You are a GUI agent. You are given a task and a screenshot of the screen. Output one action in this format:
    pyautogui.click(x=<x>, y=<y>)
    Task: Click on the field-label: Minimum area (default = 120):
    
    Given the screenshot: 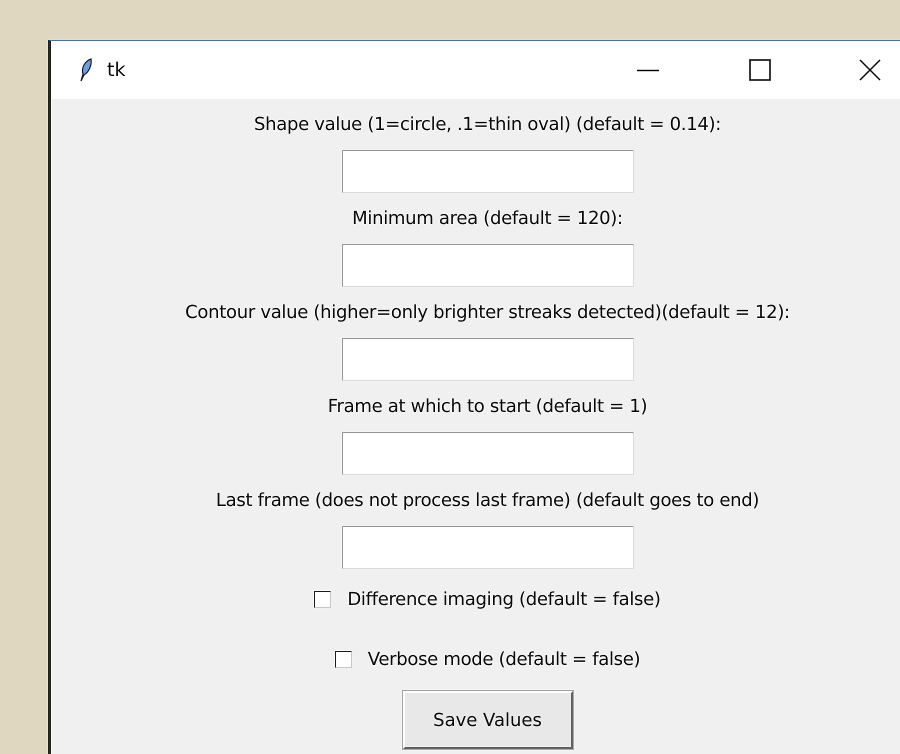 What is the action you would take?
    pyautogui.click(x=487, y=219)
    